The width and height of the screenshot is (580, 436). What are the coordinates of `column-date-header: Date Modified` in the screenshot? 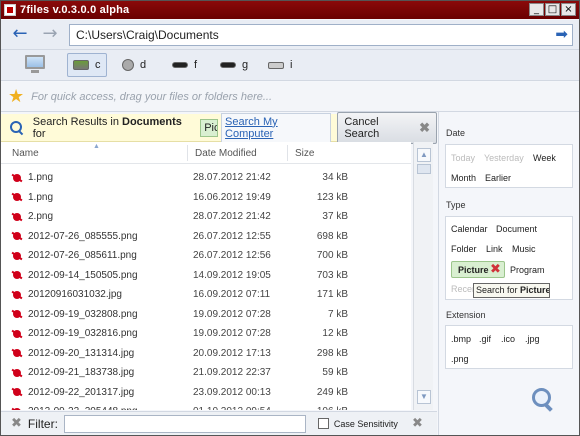 It's located at (226, 153).